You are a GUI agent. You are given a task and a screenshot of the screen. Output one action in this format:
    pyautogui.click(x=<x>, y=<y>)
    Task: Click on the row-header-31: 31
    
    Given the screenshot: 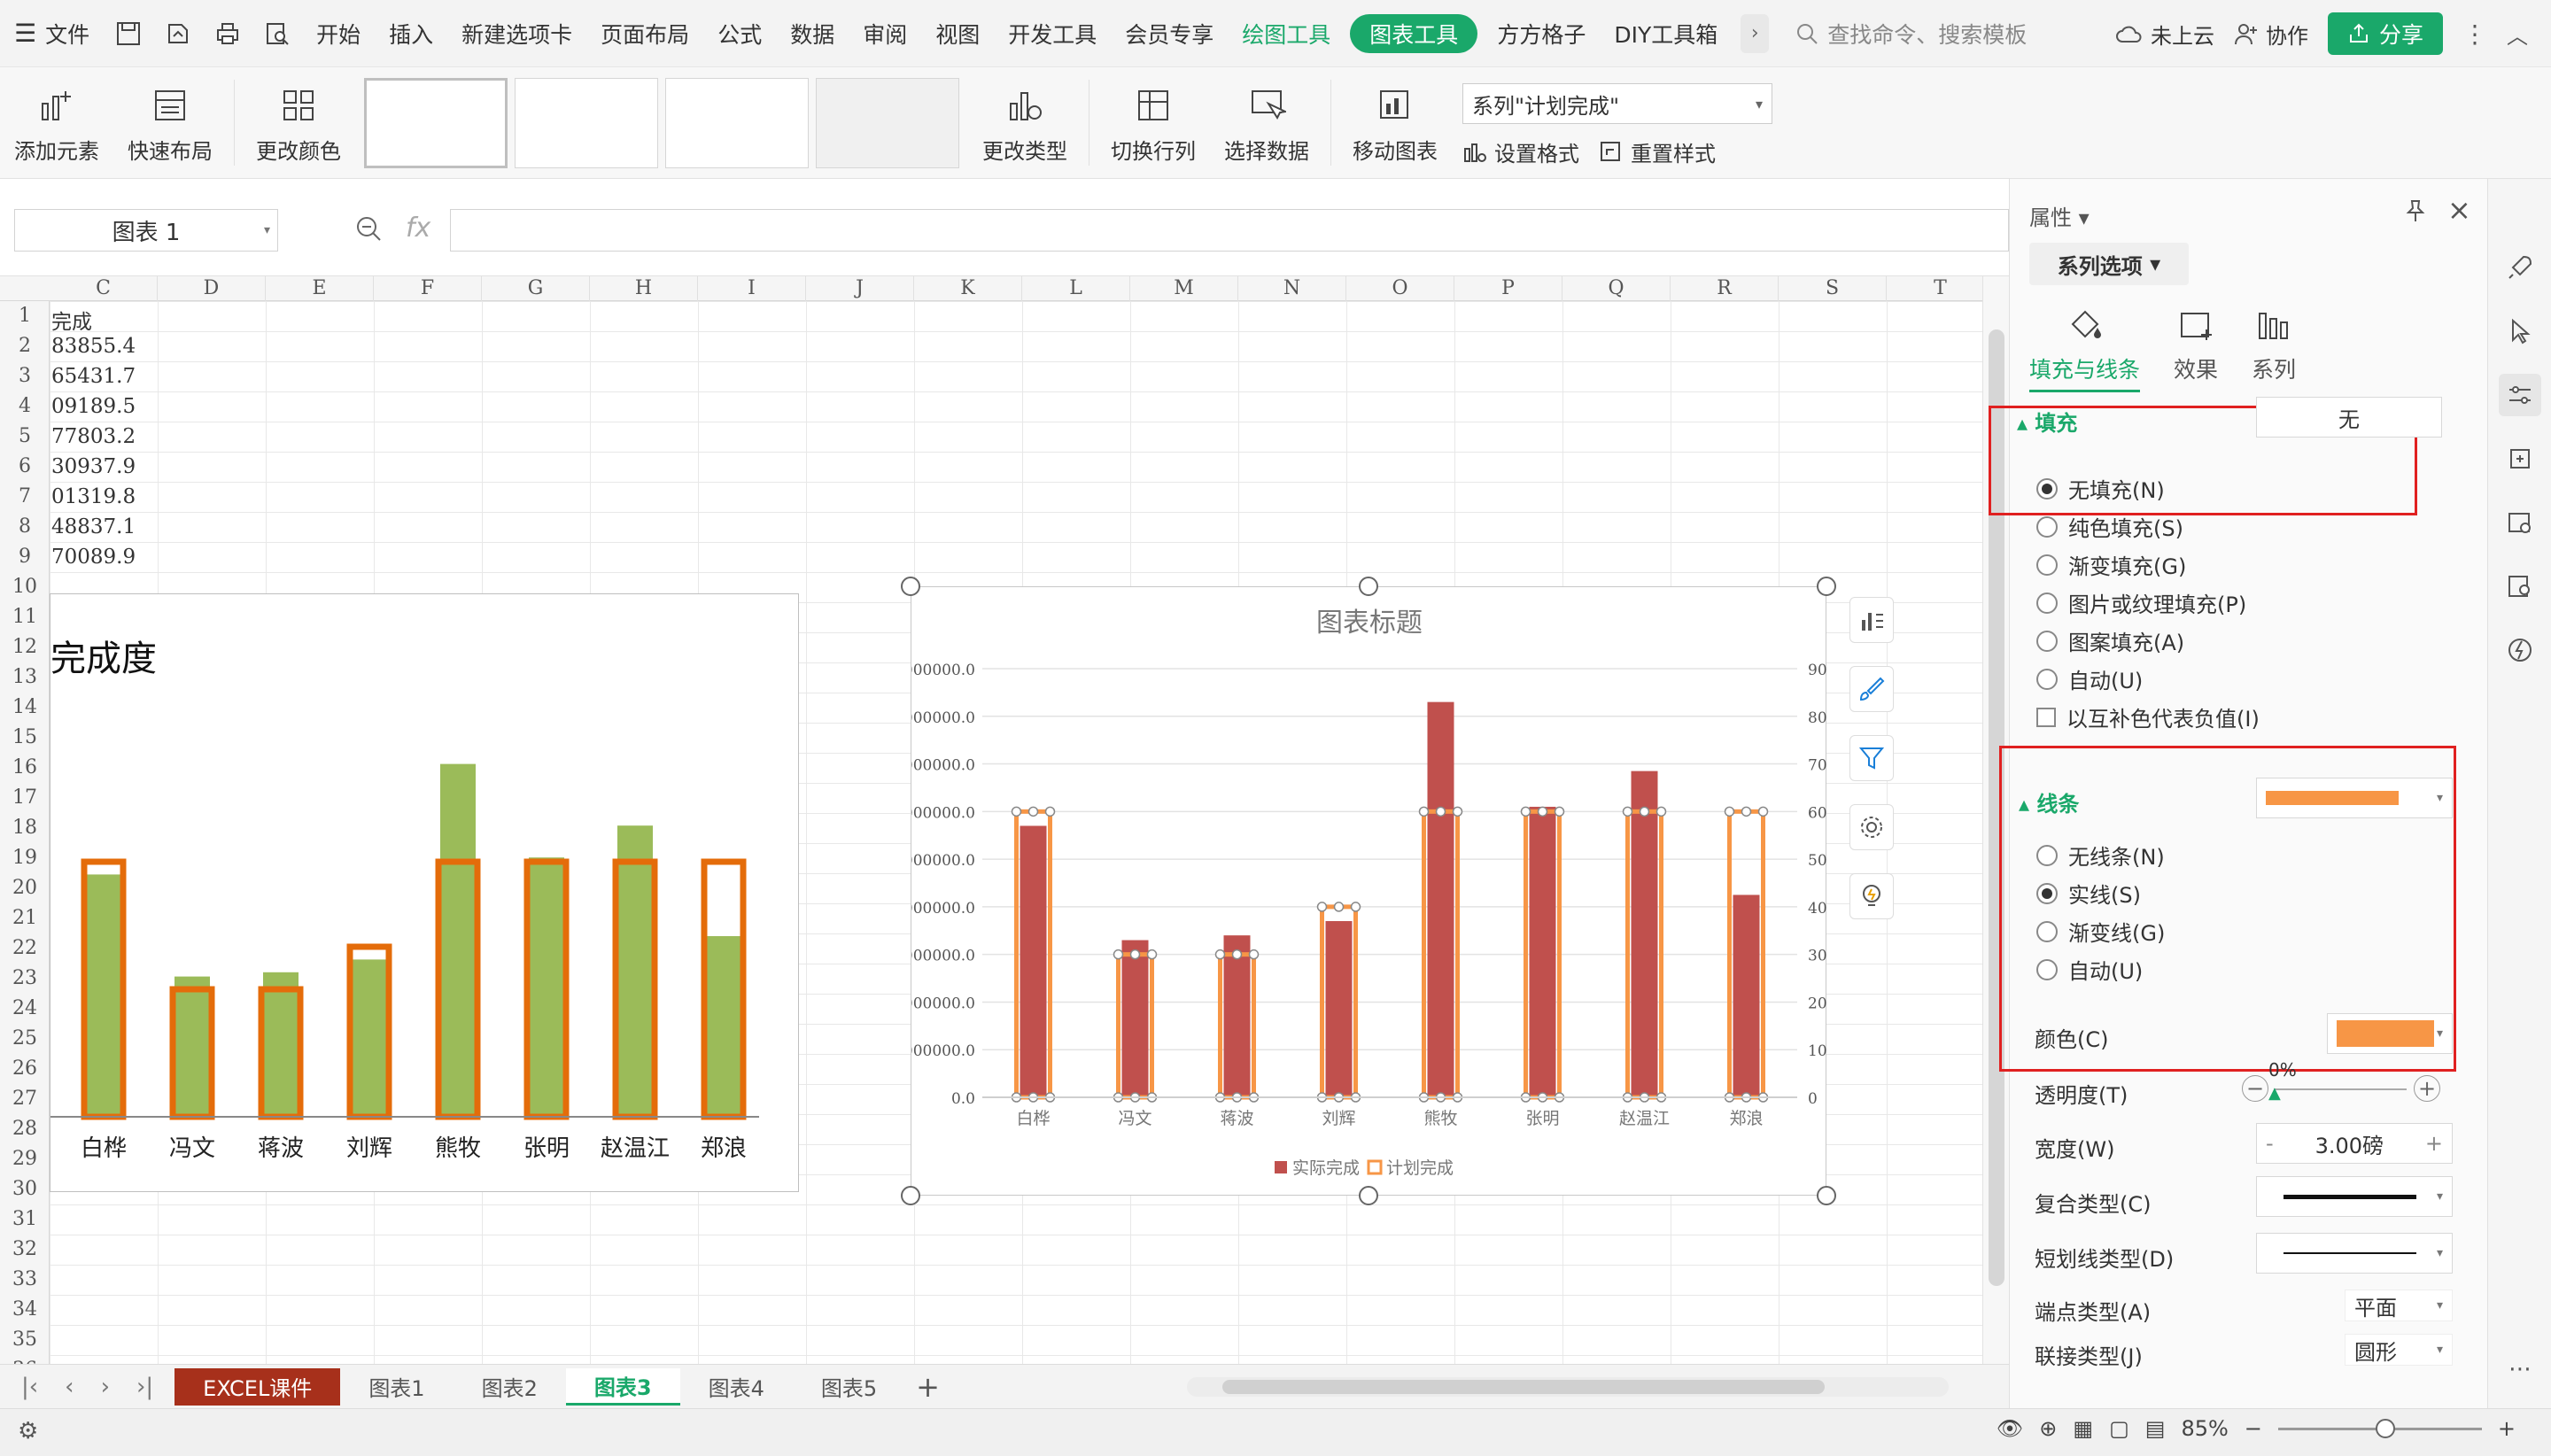 What is the action you would take?
    pyautogui.click(x=25, y=1220)
    